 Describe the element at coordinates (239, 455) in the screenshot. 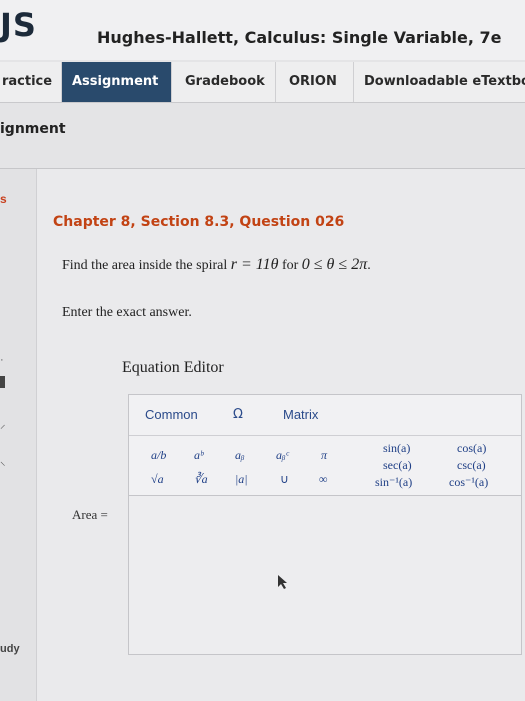

I see `subscript-button: aᵦ` at that location.